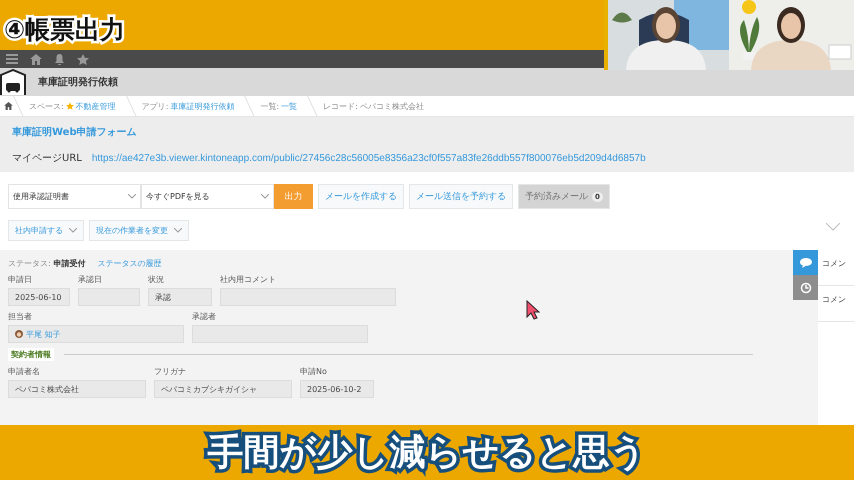  What do you see at coordinates (293, 196) in the screenshot?
I see `output-button: 出力` at bounding box center [293, 196].